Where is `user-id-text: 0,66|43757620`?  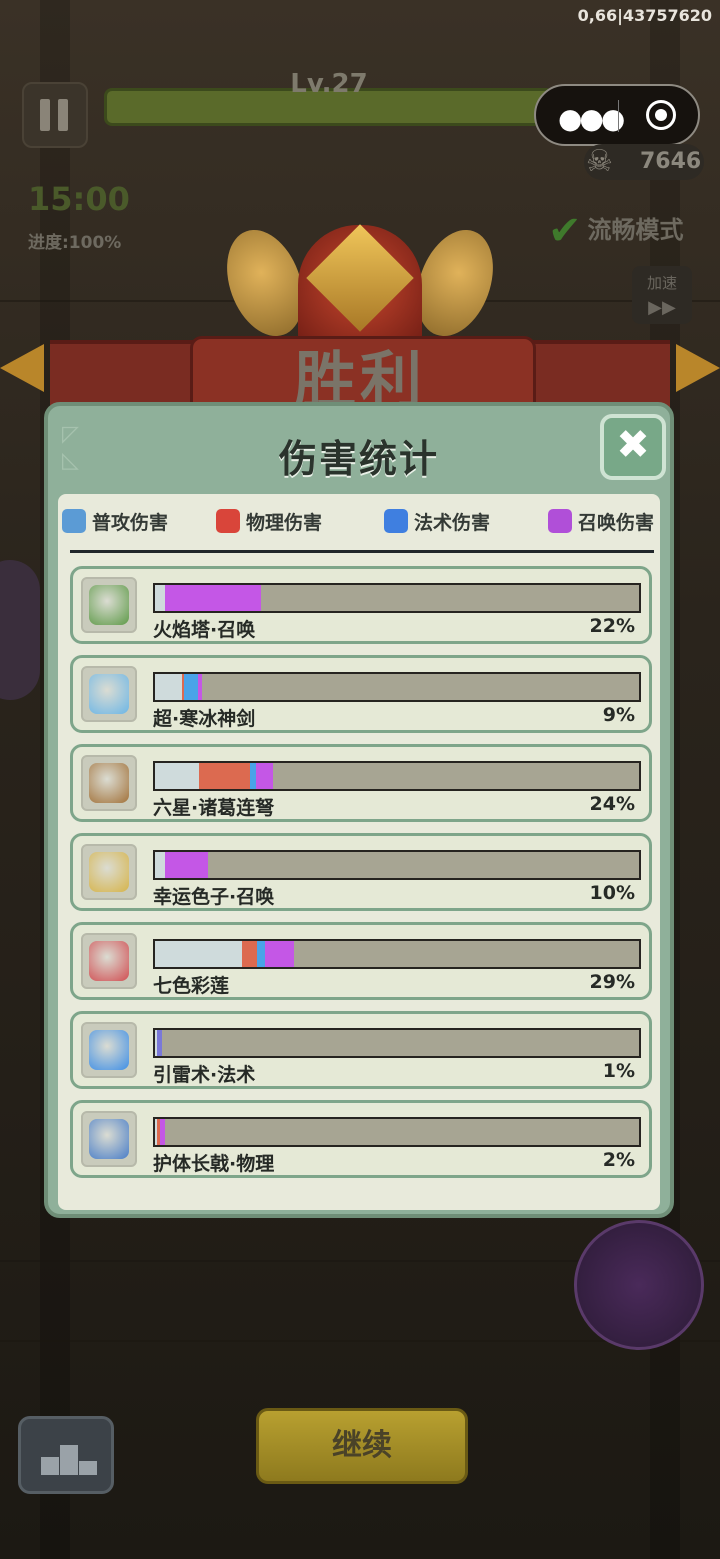 user-id-text: 0,66|43757620 is located at coordinates (644, 15).